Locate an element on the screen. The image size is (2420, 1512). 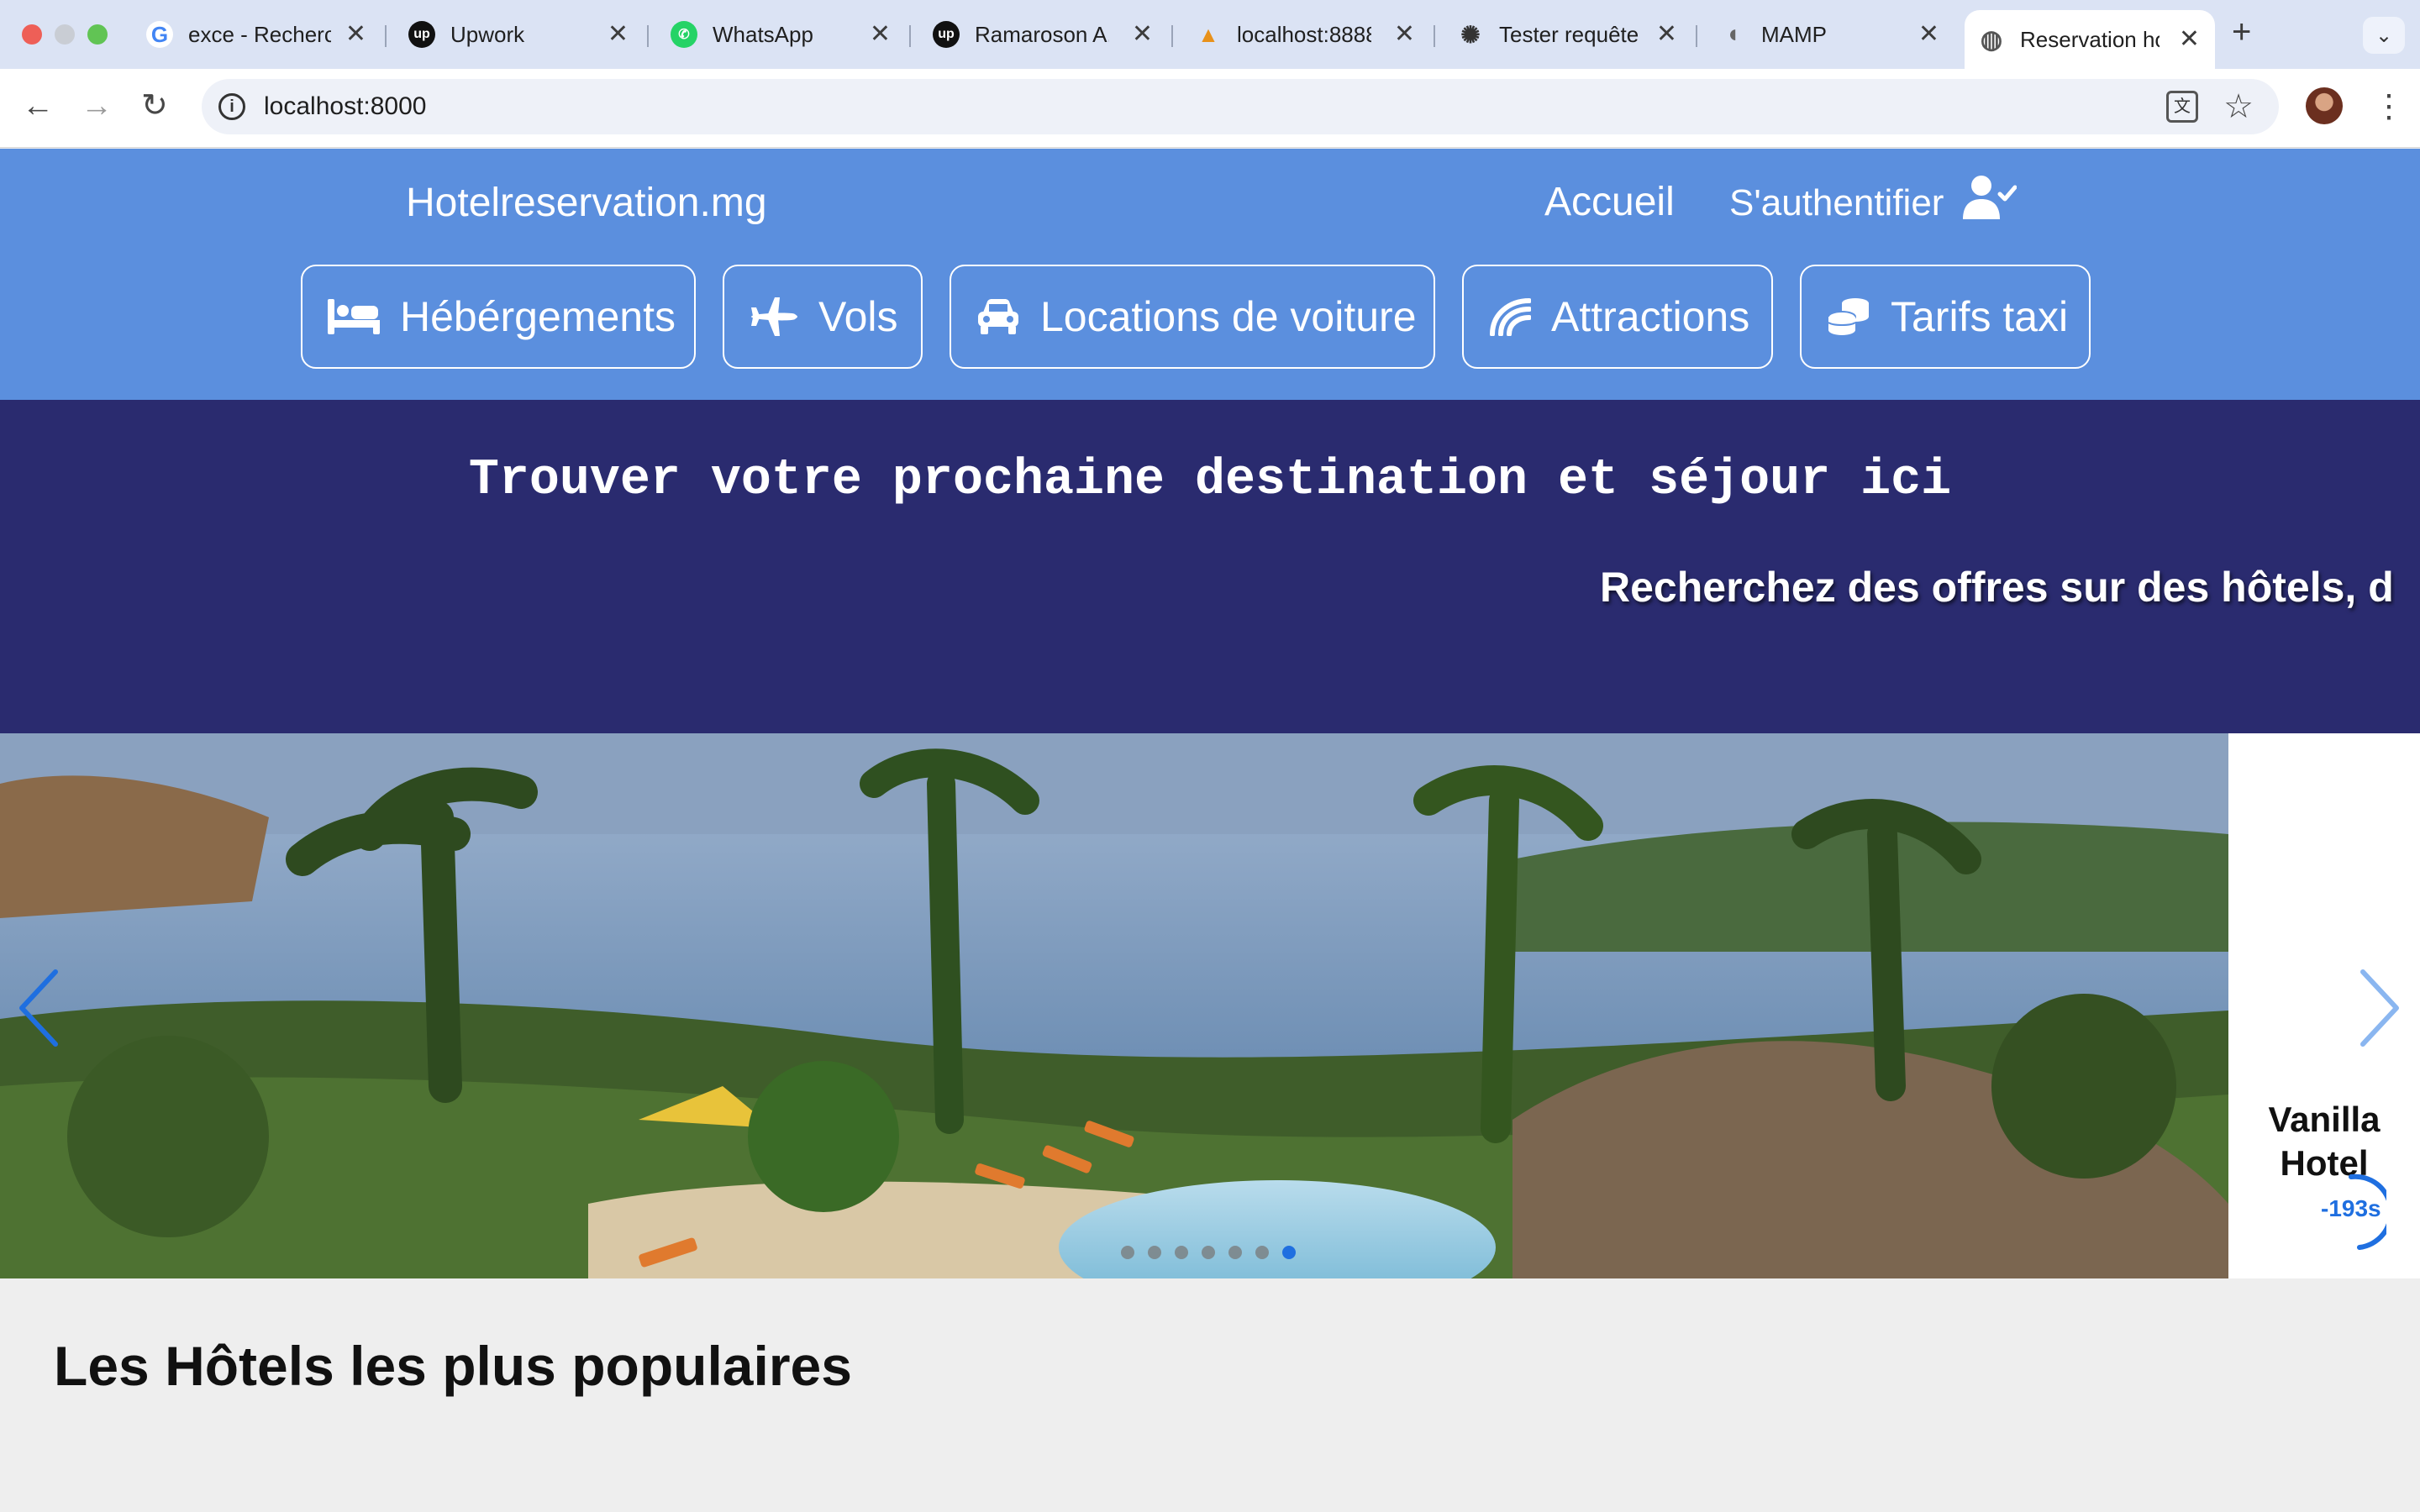
browser-menu-icon: ⋮ is located at coordinates (2389, 106).